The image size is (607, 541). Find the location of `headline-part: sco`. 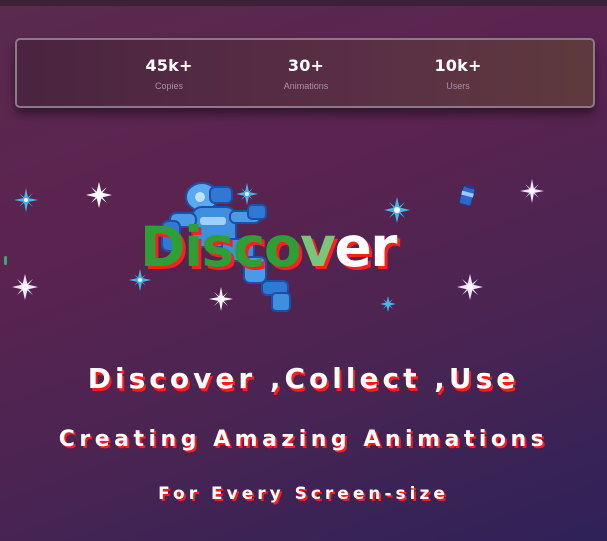

headline-part: sco is located at coordinates (251, 247).